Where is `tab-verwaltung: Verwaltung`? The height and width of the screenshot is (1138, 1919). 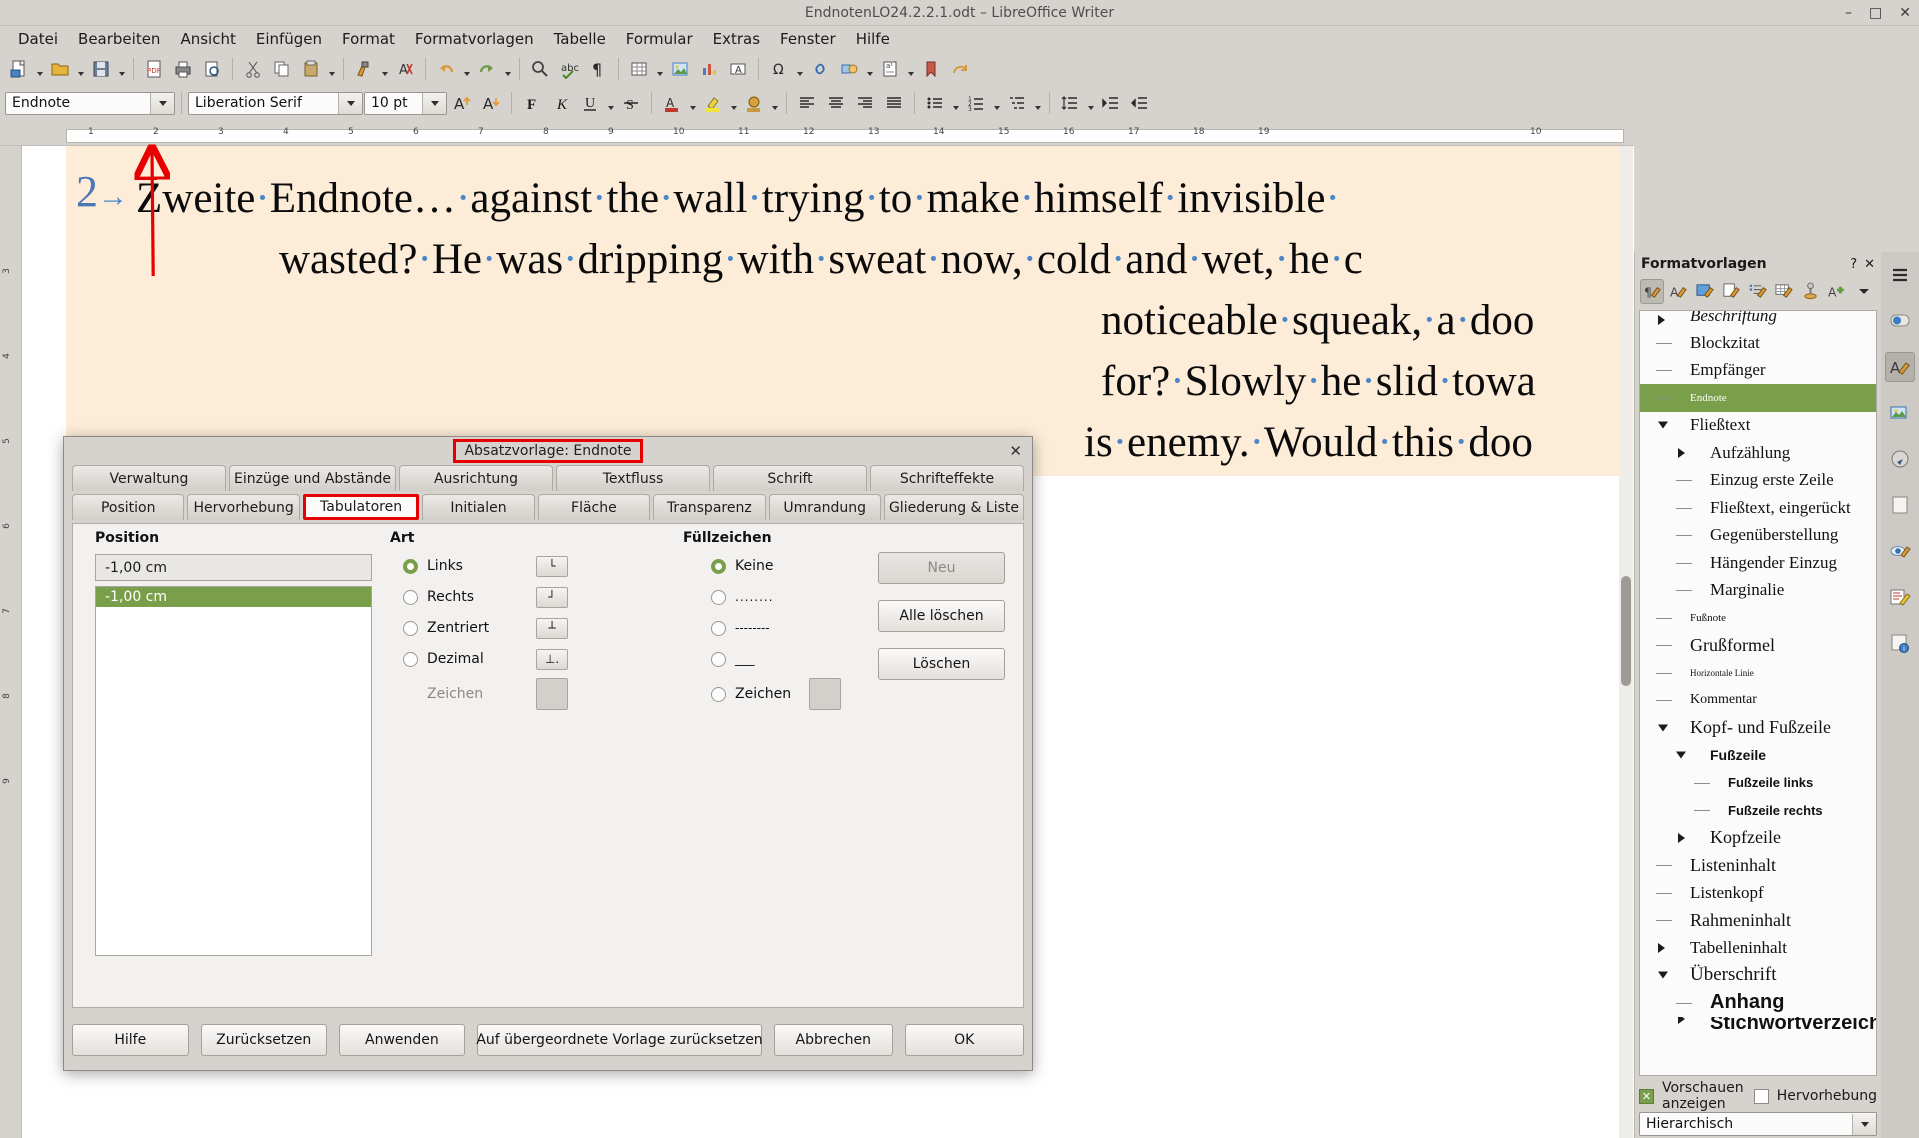 tab-verwaltung: Verwaltung is located at coordinates (149, 478).